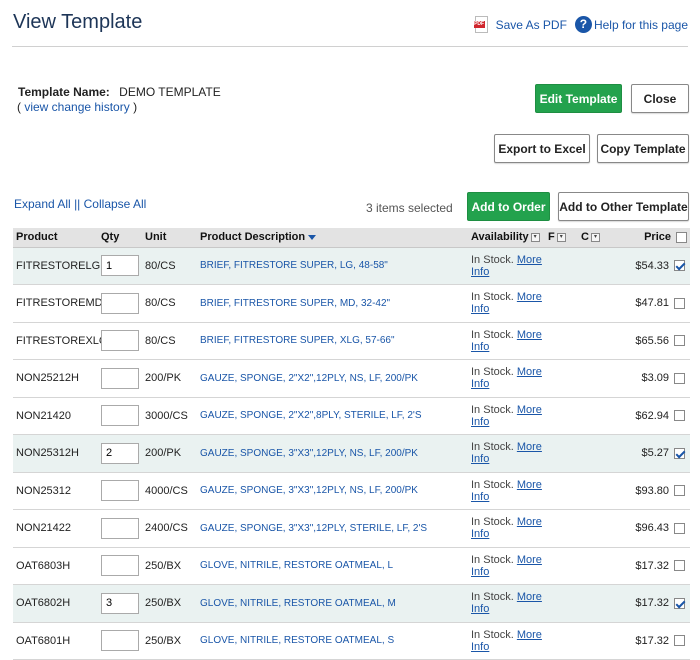 The width and height of the screenshot is (700, 660). I want to click on unit-cell: 4000/CS, so click(166, 490).